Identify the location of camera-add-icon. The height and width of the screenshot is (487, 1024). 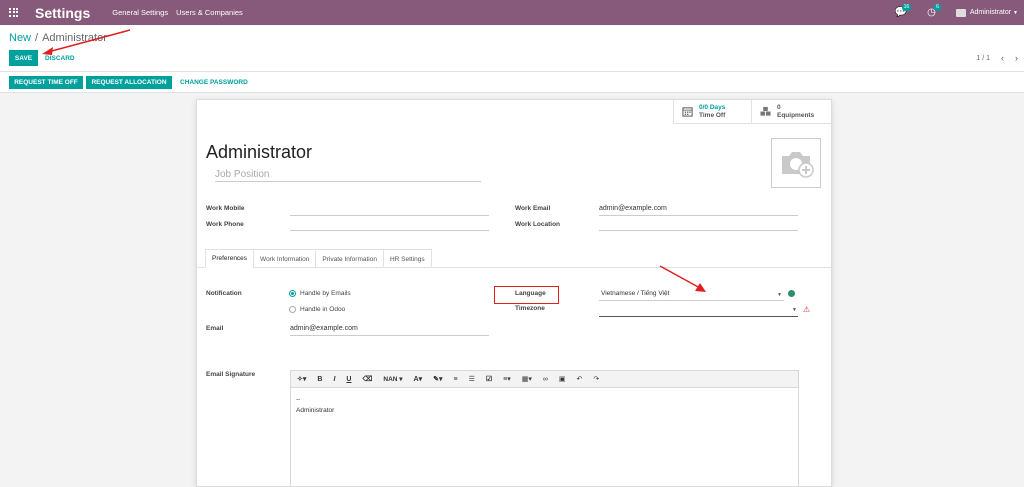
(798, 165).